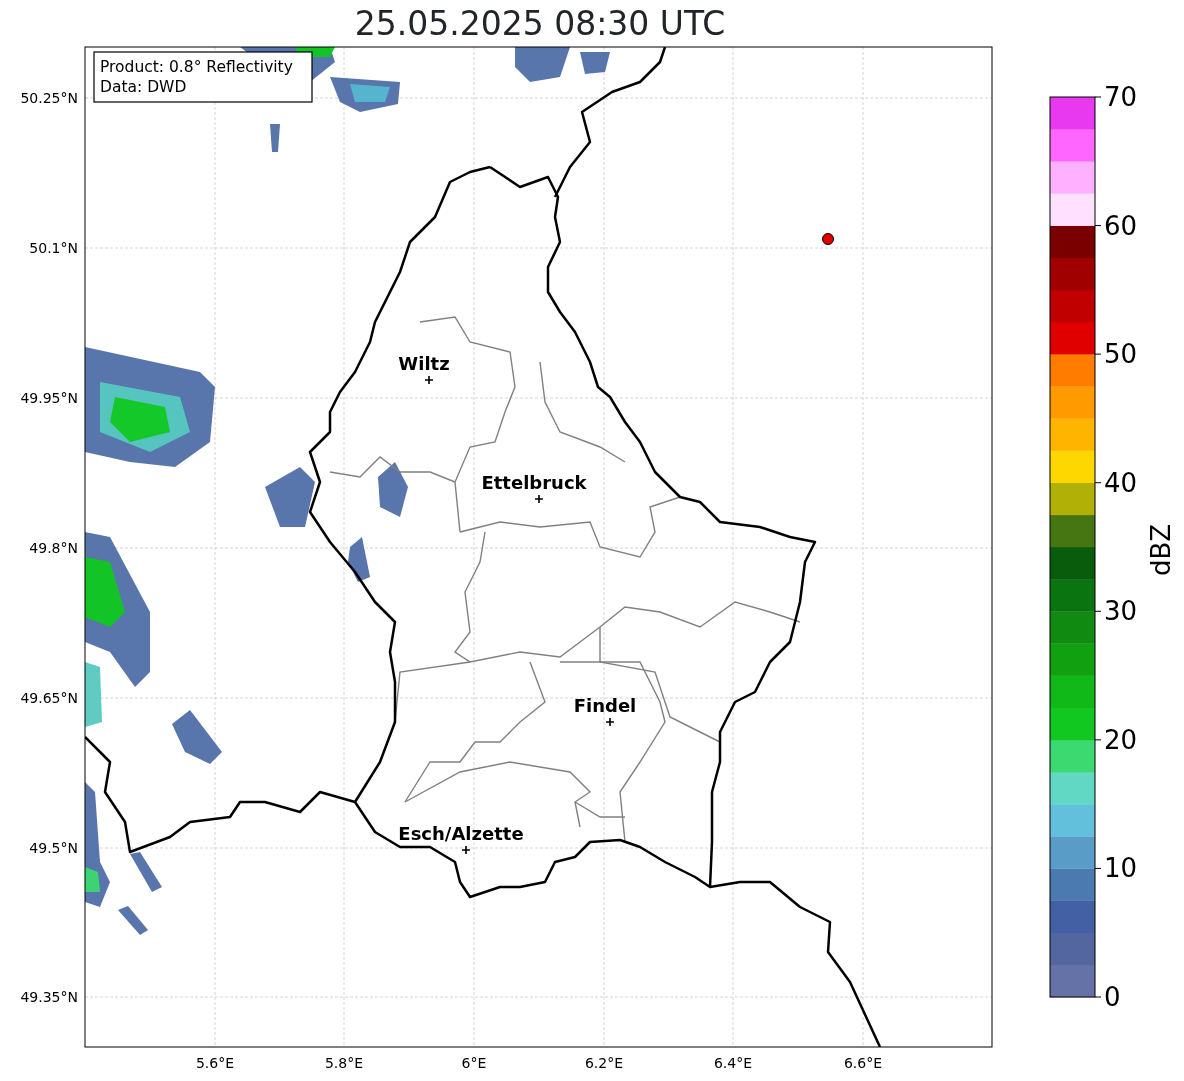 This screenshot has width=1184, height=1081. I want to click on y-tick-label: 49.95°N, so click(49, 398).